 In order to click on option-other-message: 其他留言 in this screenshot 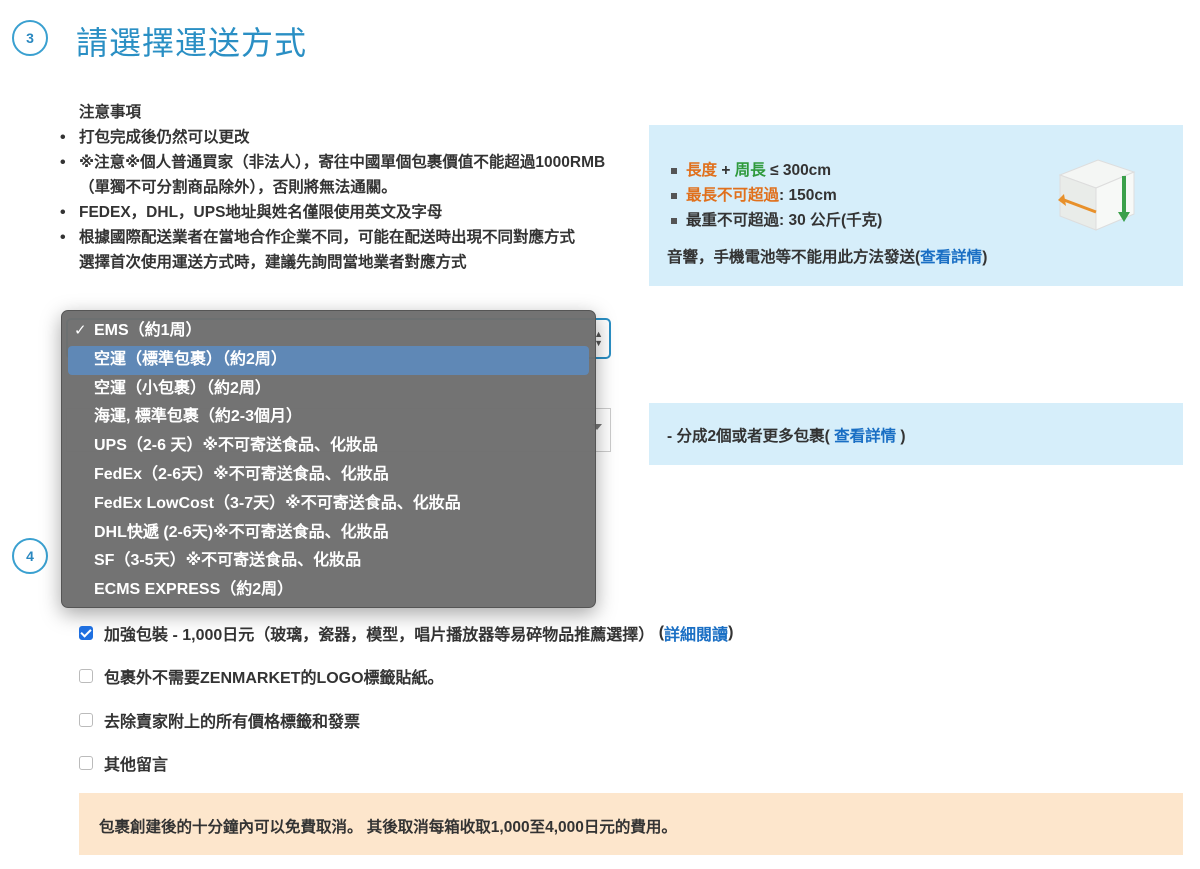, I will do `click(123, 763)`.